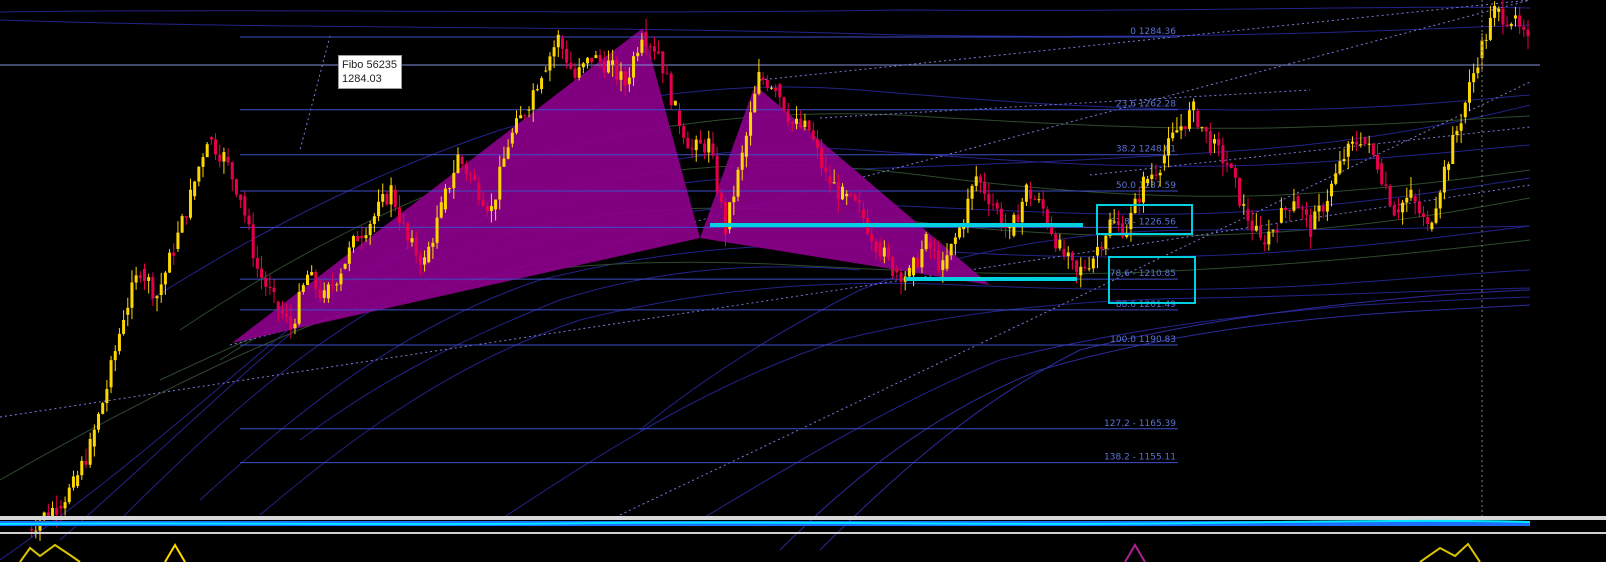 The height and width of the screenshot is (562, 1606). Describe the element at coordinates (1146, 186) in the screenshot. I see `fib-level-label: 50.0 1237.59` at that location.